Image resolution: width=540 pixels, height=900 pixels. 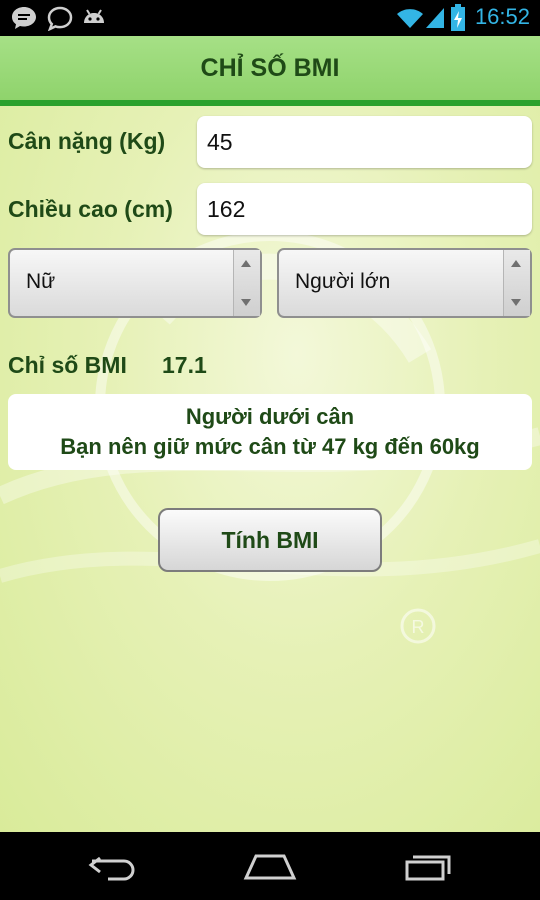 What do you see at coordinates (364, 142) in the screenshot?
I see `weight-input: 45` at bounding box center [364, 142].